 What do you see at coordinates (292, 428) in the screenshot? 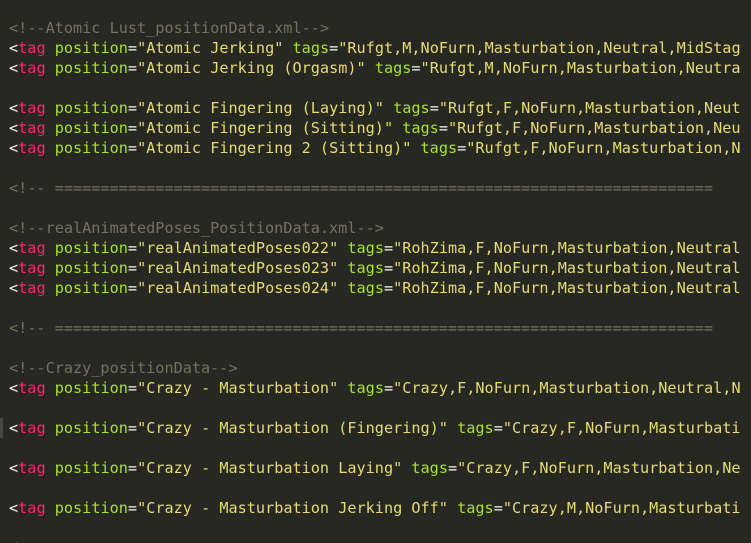
I see `position-value: "Crazy - Masturbation (Fingering)"` at bounding box center [292, 428].